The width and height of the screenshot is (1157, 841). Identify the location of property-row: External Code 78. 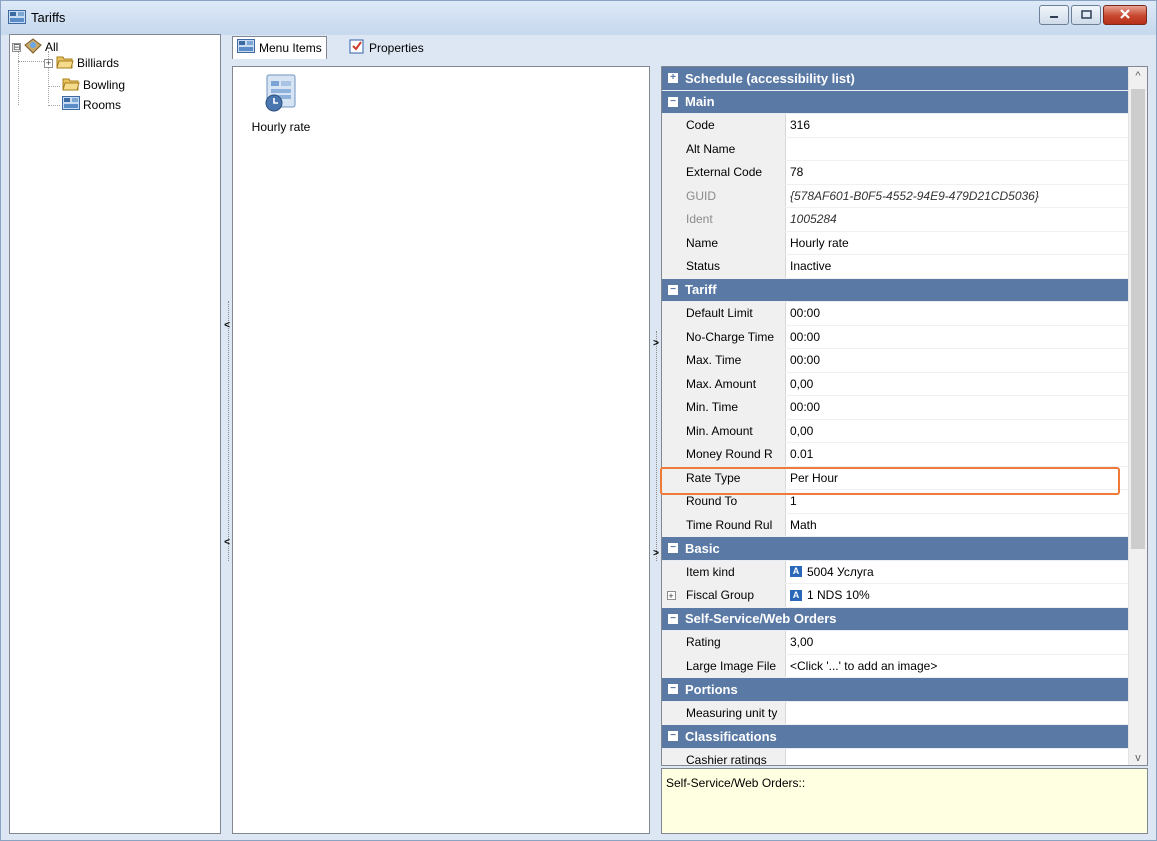
(895, 173).